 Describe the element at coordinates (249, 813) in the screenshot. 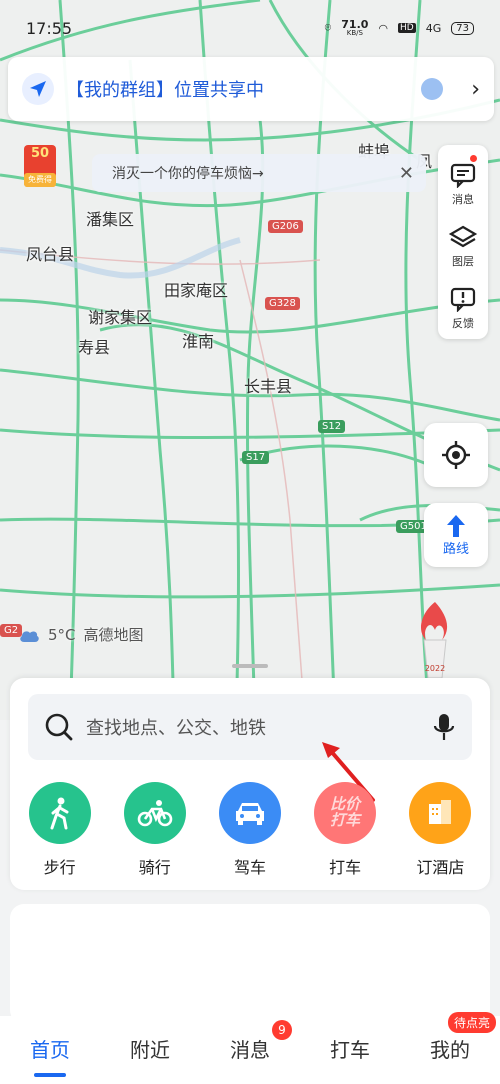

I see `car-icon` at that location.